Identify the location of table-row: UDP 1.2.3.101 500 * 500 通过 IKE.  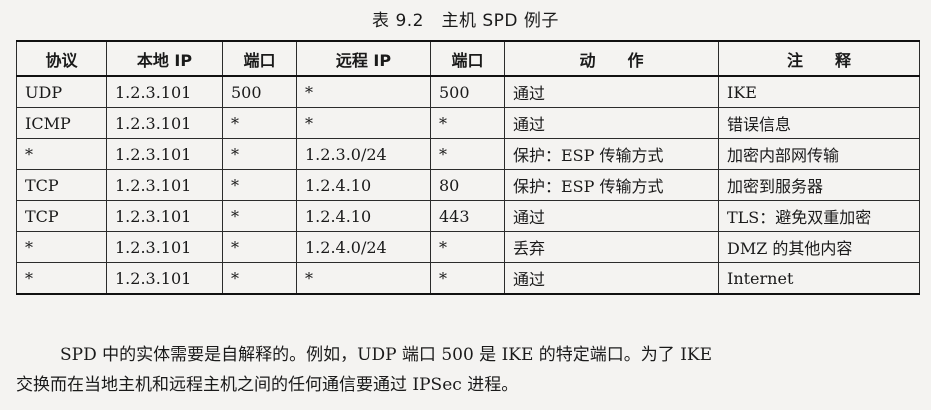
(468, 91).